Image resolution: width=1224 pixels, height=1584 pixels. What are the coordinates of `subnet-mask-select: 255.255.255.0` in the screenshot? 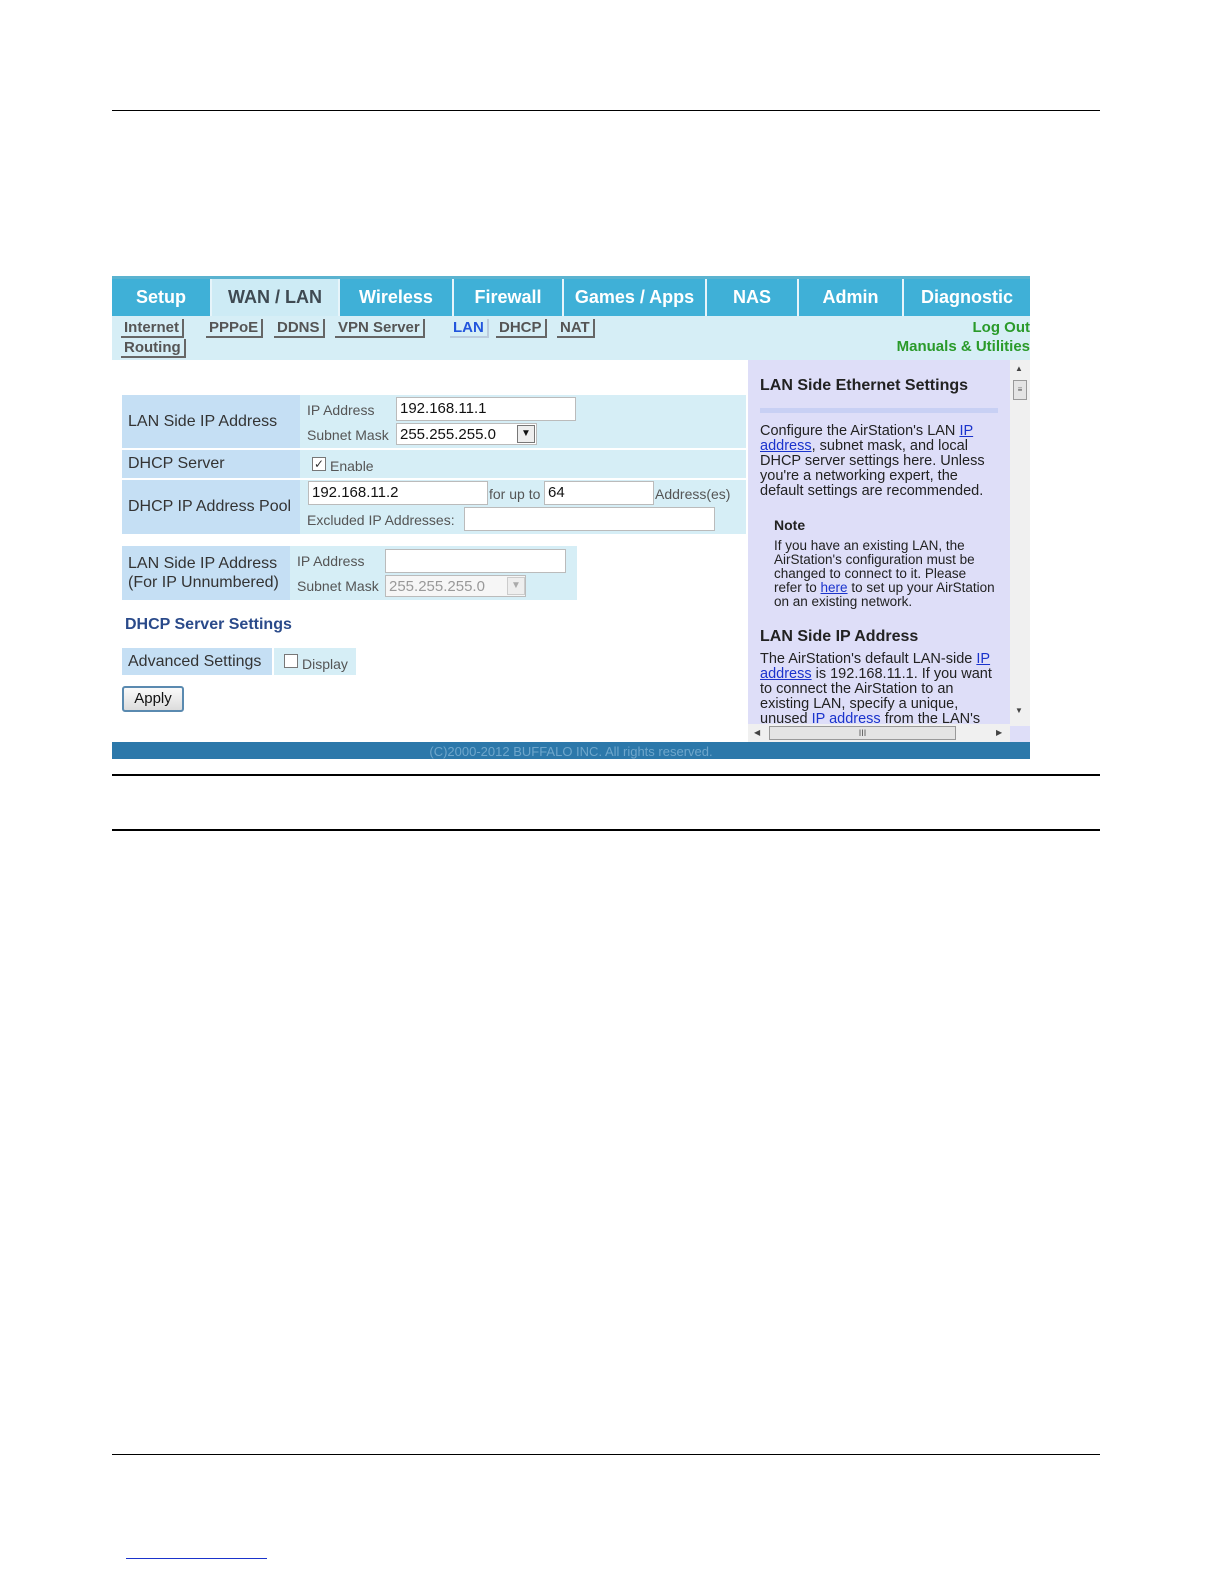 It's located at (466, 434).